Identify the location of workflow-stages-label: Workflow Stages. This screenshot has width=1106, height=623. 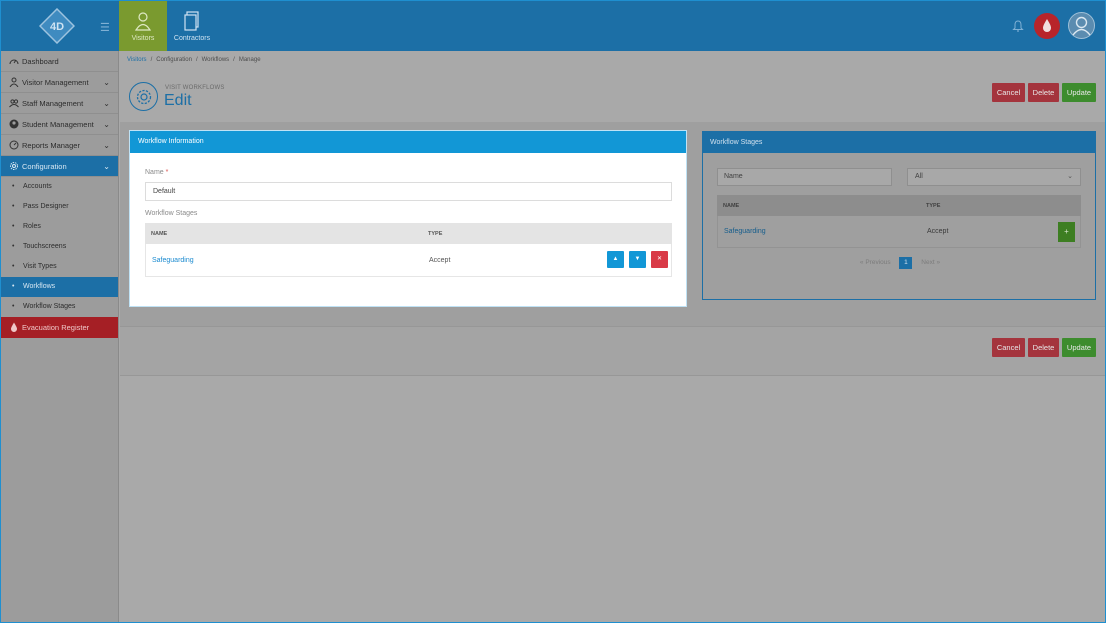
(171, 213).